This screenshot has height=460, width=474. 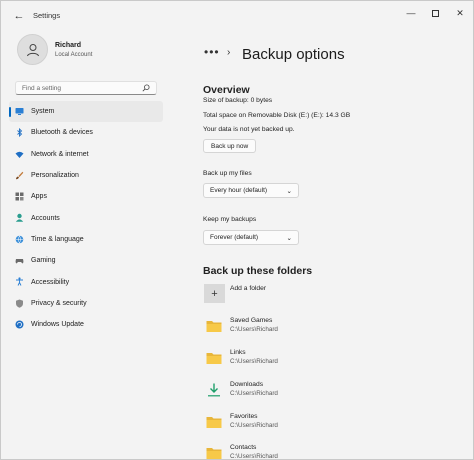 What do you see at coordinates (258, 271) in the screenshot?
I see `folders-heading: Back up these folders` at bounding box center [258, 271].